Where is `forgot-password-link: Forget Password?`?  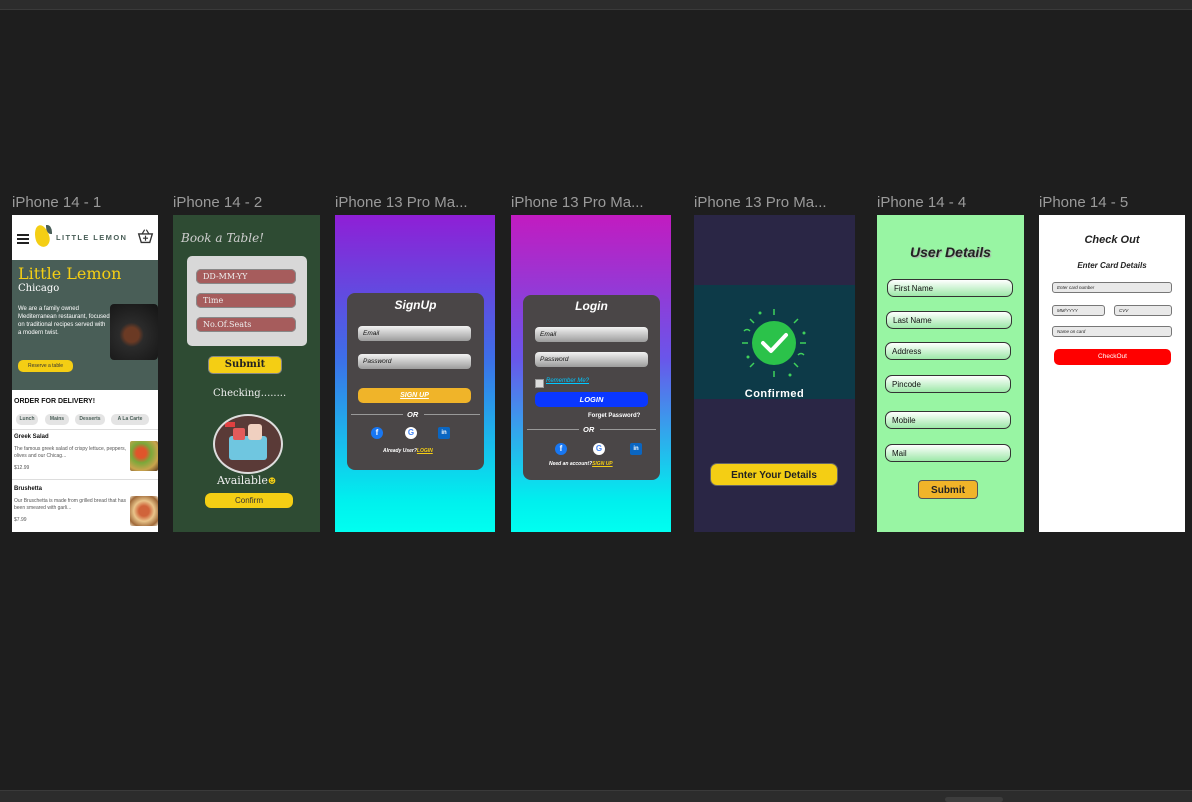 forgot-password-link: Forget Password? is located at coordinates (614, 416).